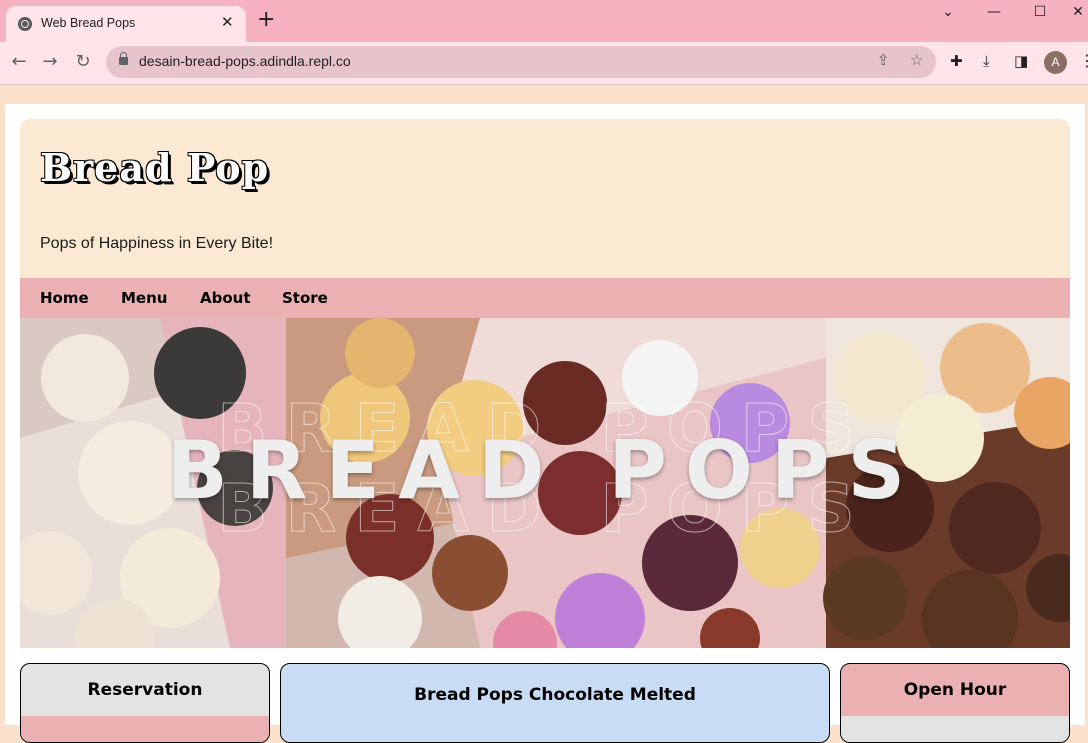  I want to click on nav-menu: Menu, so click(144, 298).